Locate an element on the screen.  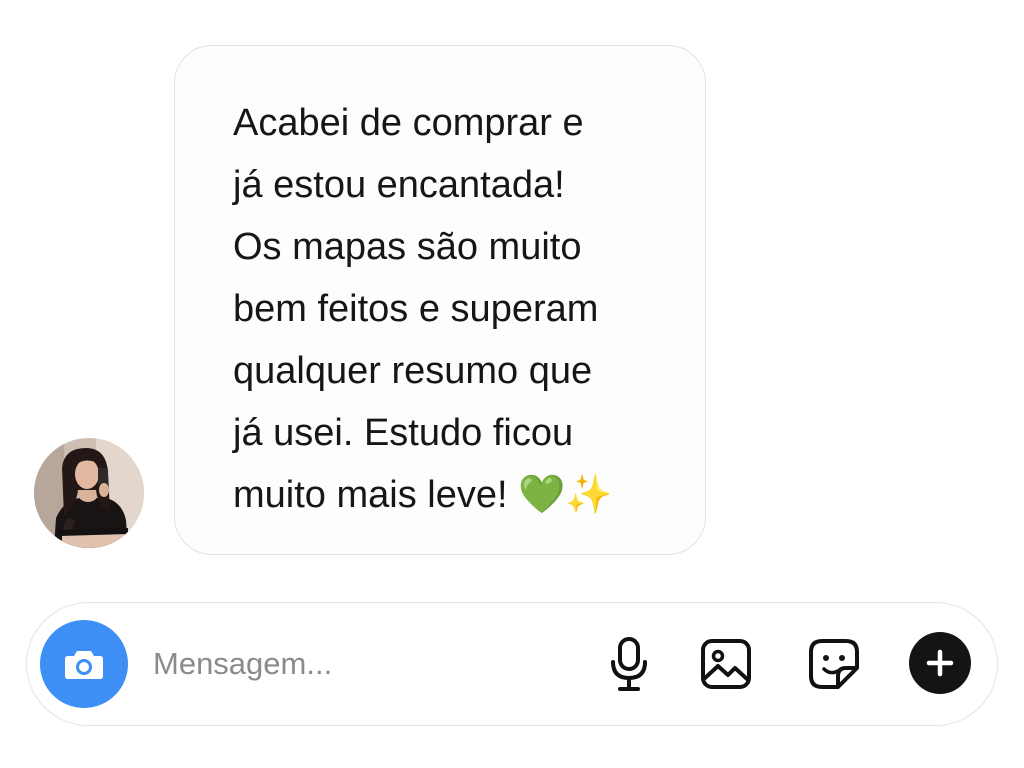
plus-icon is located at coordinates (940, 663).